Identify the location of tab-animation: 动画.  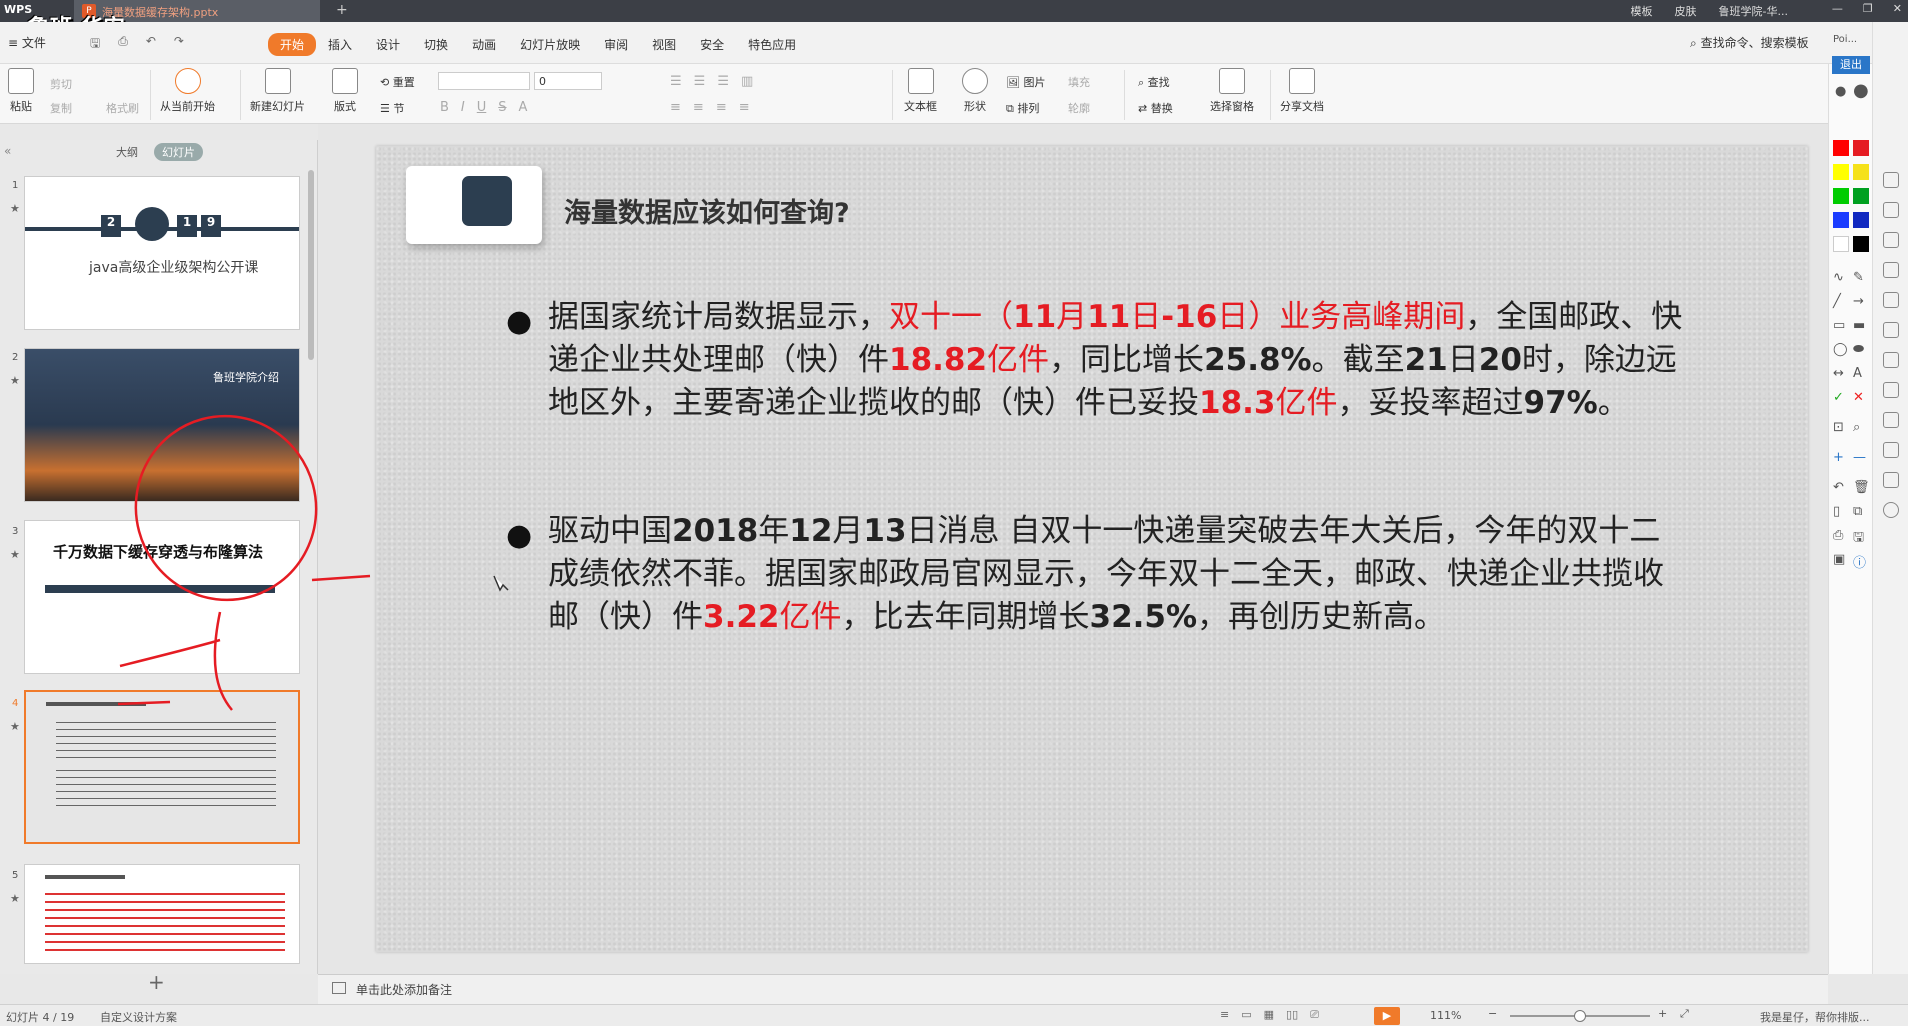
(484, 44).